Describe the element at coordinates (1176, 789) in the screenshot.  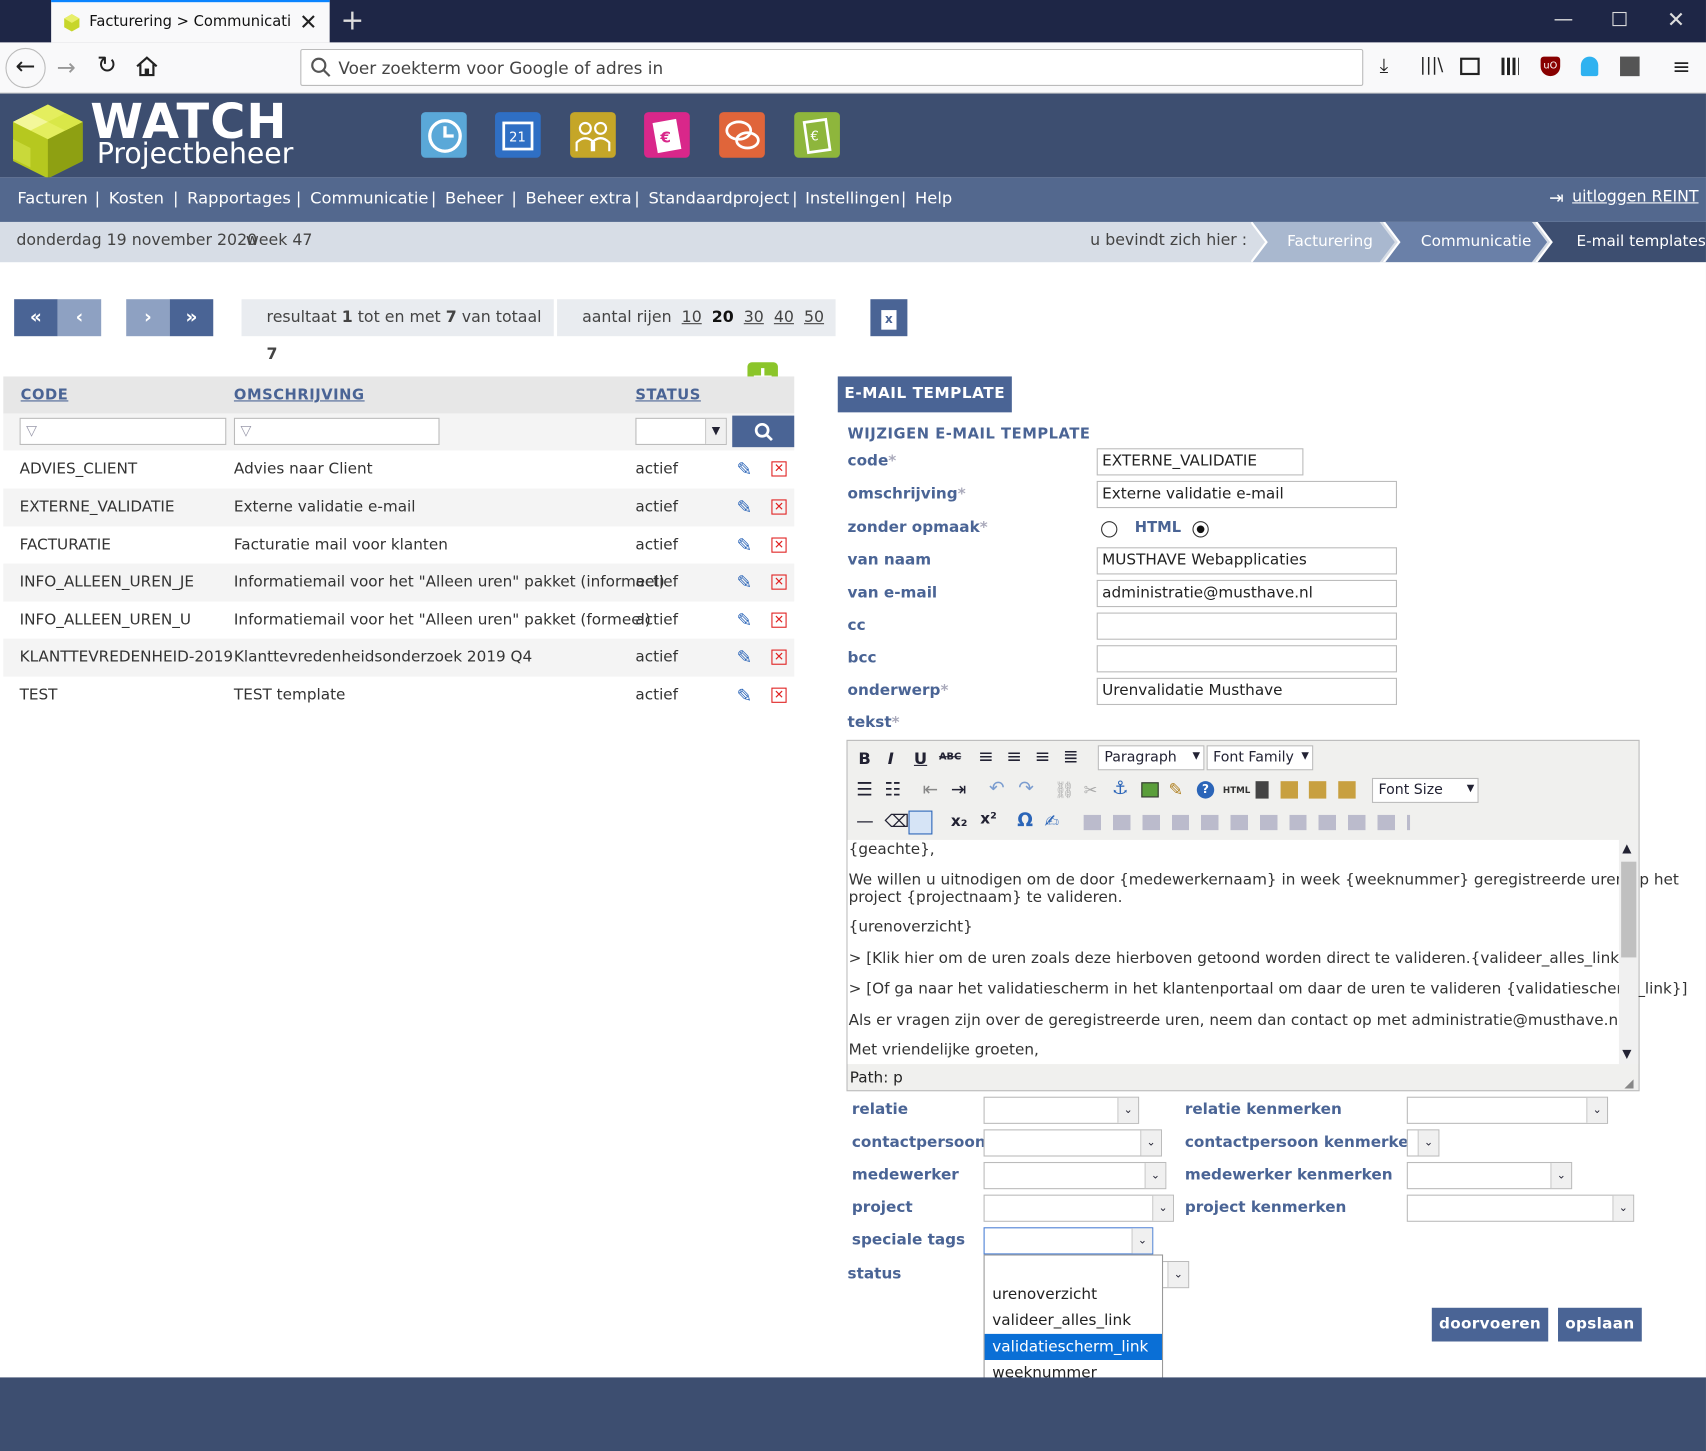
I see `cleanup-icon: ✎` at that location.